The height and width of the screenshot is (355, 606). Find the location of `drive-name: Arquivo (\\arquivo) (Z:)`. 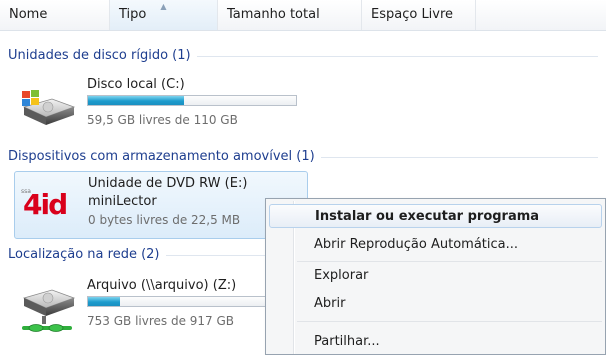

drive-name: Arquivo (\\arquivo) (Z:) is located at coordinates (162, 285).